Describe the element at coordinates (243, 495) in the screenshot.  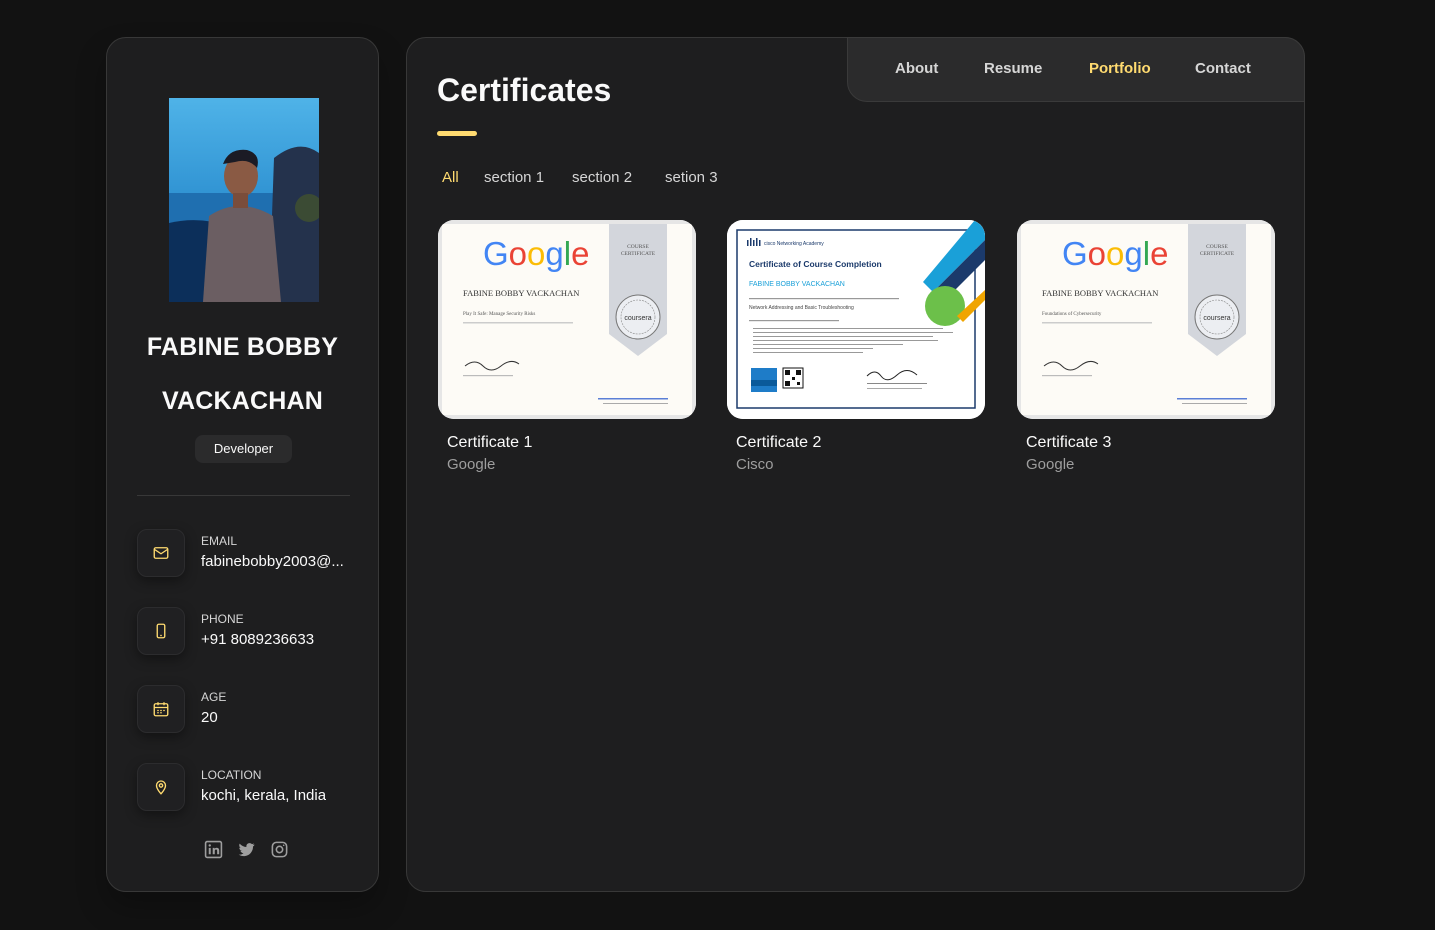
I see `separator` at that location.